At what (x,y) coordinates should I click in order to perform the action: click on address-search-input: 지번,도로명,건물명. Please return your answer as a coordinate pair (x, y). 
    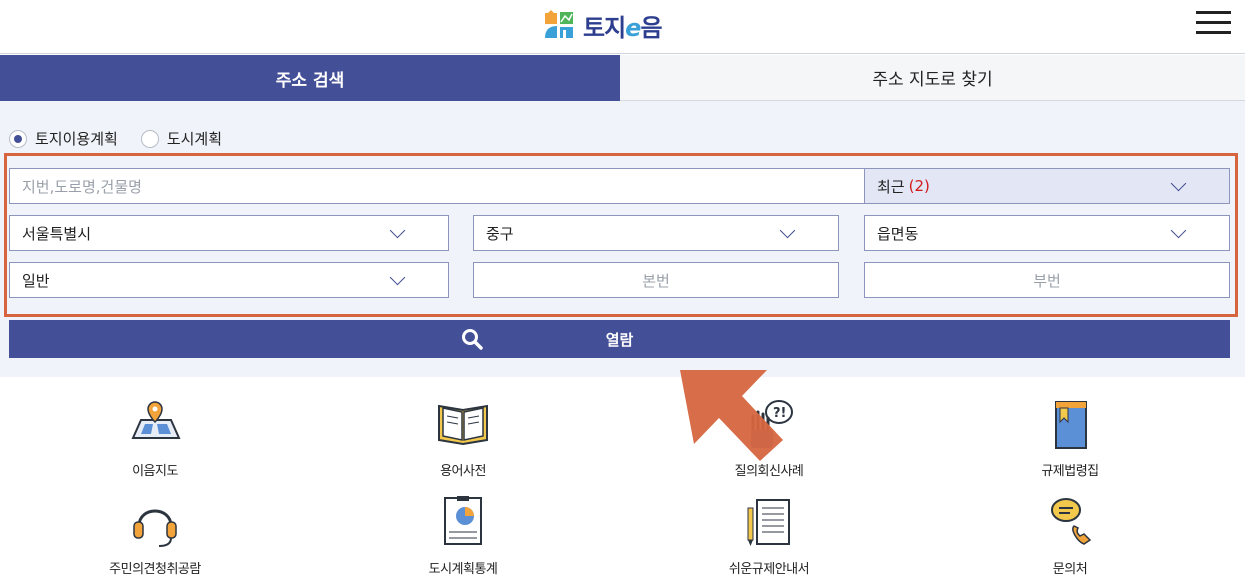
    Looking at the image, I should click on (437, 186).